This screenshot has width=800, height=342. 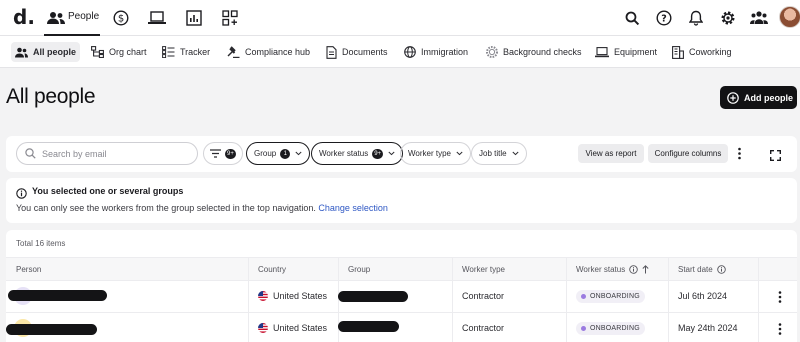 What do you see at coordinates (429, 153) in the screenshot?
I see `worker-type-filter-label: Worker type` at bounding box center [429, 153].